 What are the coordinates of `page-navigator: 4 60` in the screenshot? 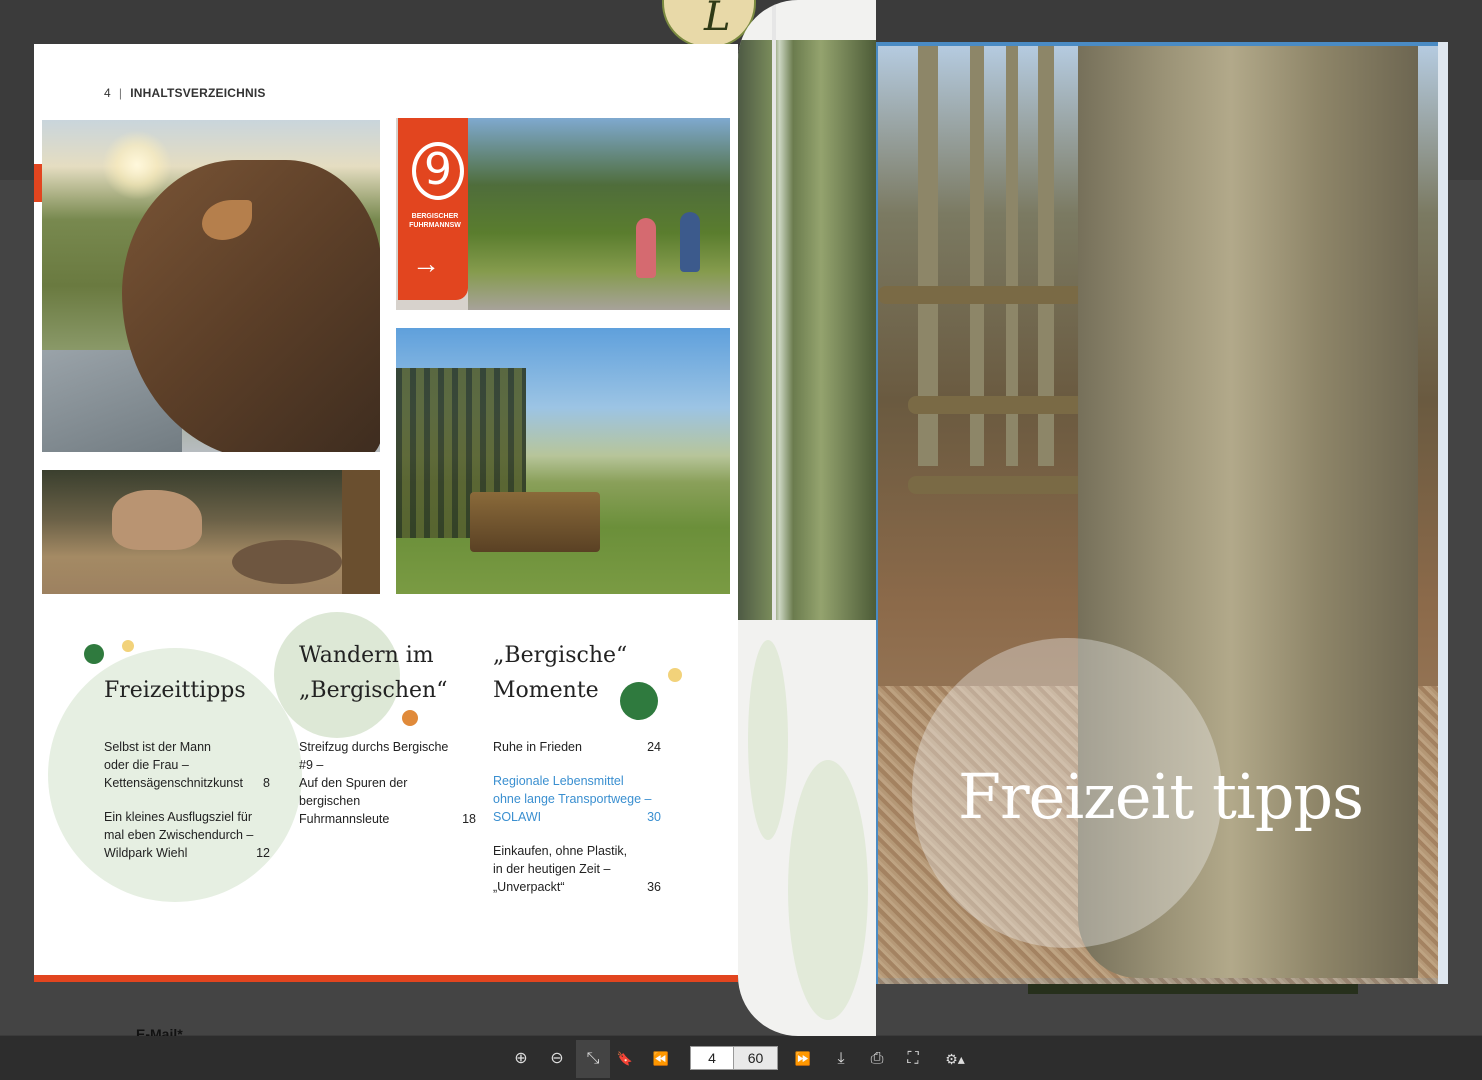 It's located at (734, 1058).